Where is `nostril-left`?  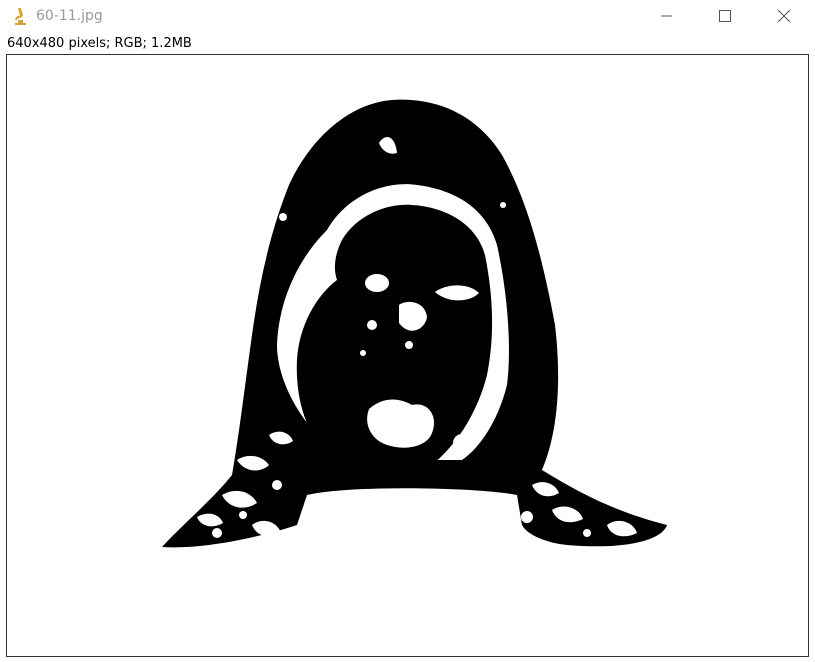
nostril-left is located at coordinates (372, 325).